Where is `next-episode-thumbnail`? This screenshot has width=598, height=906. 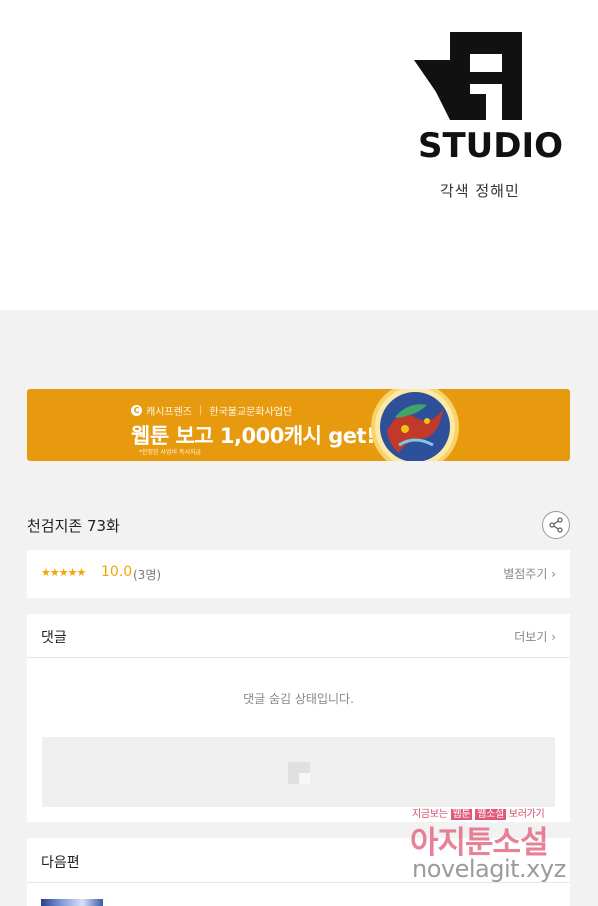 next-episode-thumbnail is located at coordinates (72, 902).